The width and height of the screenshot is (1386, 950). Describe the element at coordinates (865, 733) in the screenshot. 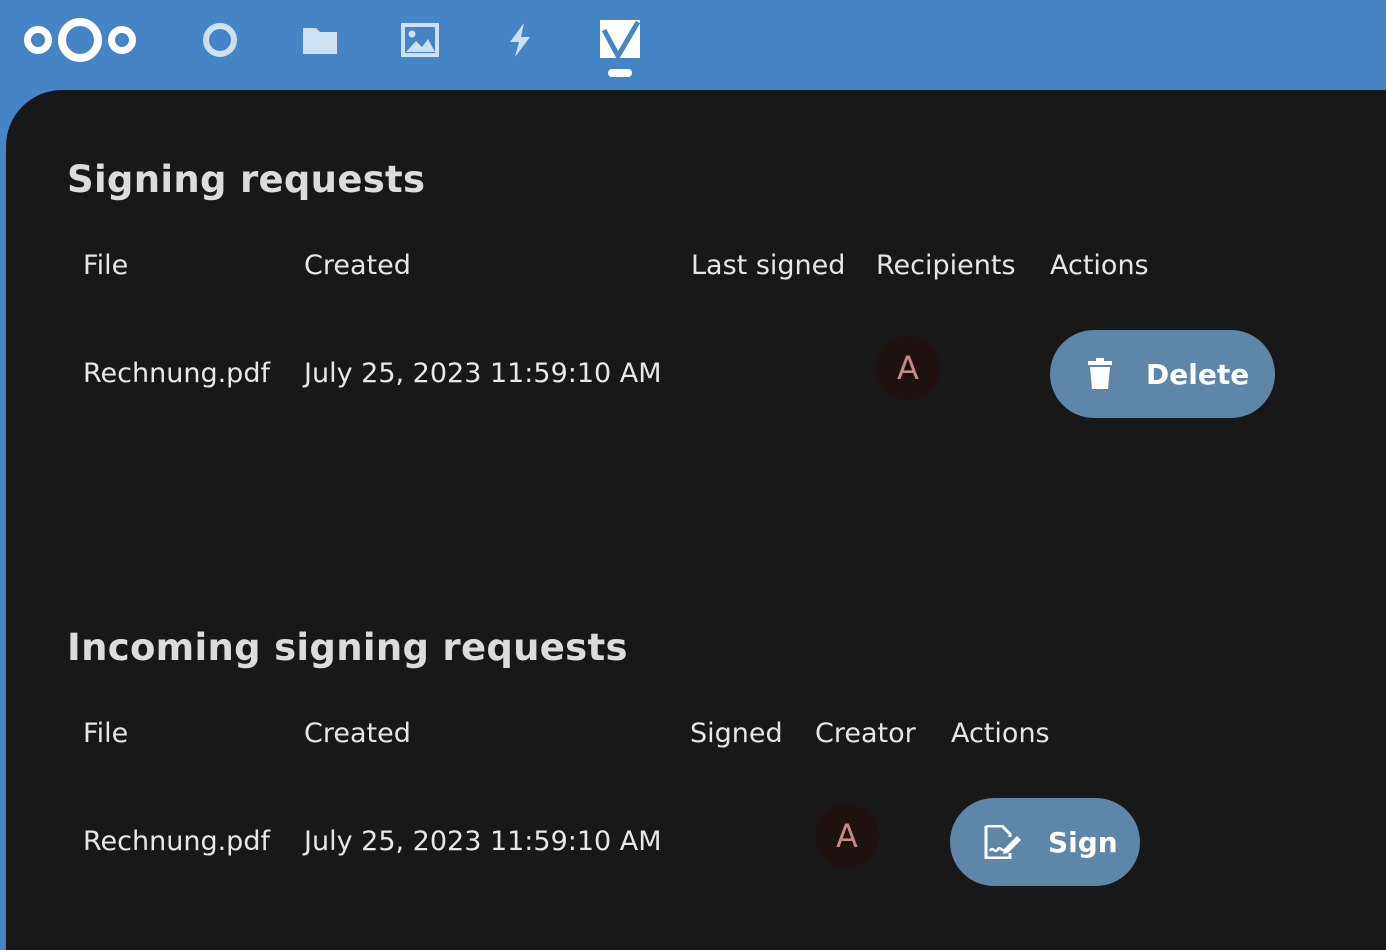

I see `column-header-creator: Creator` at that location.